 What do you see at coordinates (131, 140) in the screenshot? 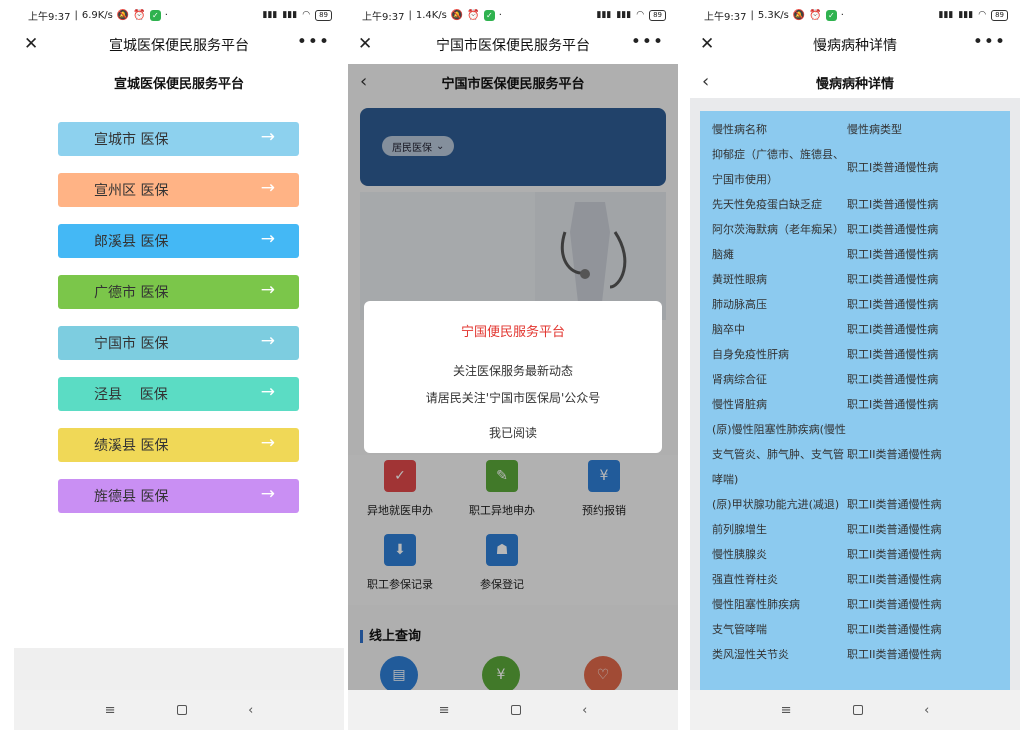
I see `city-button-label: 宣城市 医保` at bounding box center [131, 140].